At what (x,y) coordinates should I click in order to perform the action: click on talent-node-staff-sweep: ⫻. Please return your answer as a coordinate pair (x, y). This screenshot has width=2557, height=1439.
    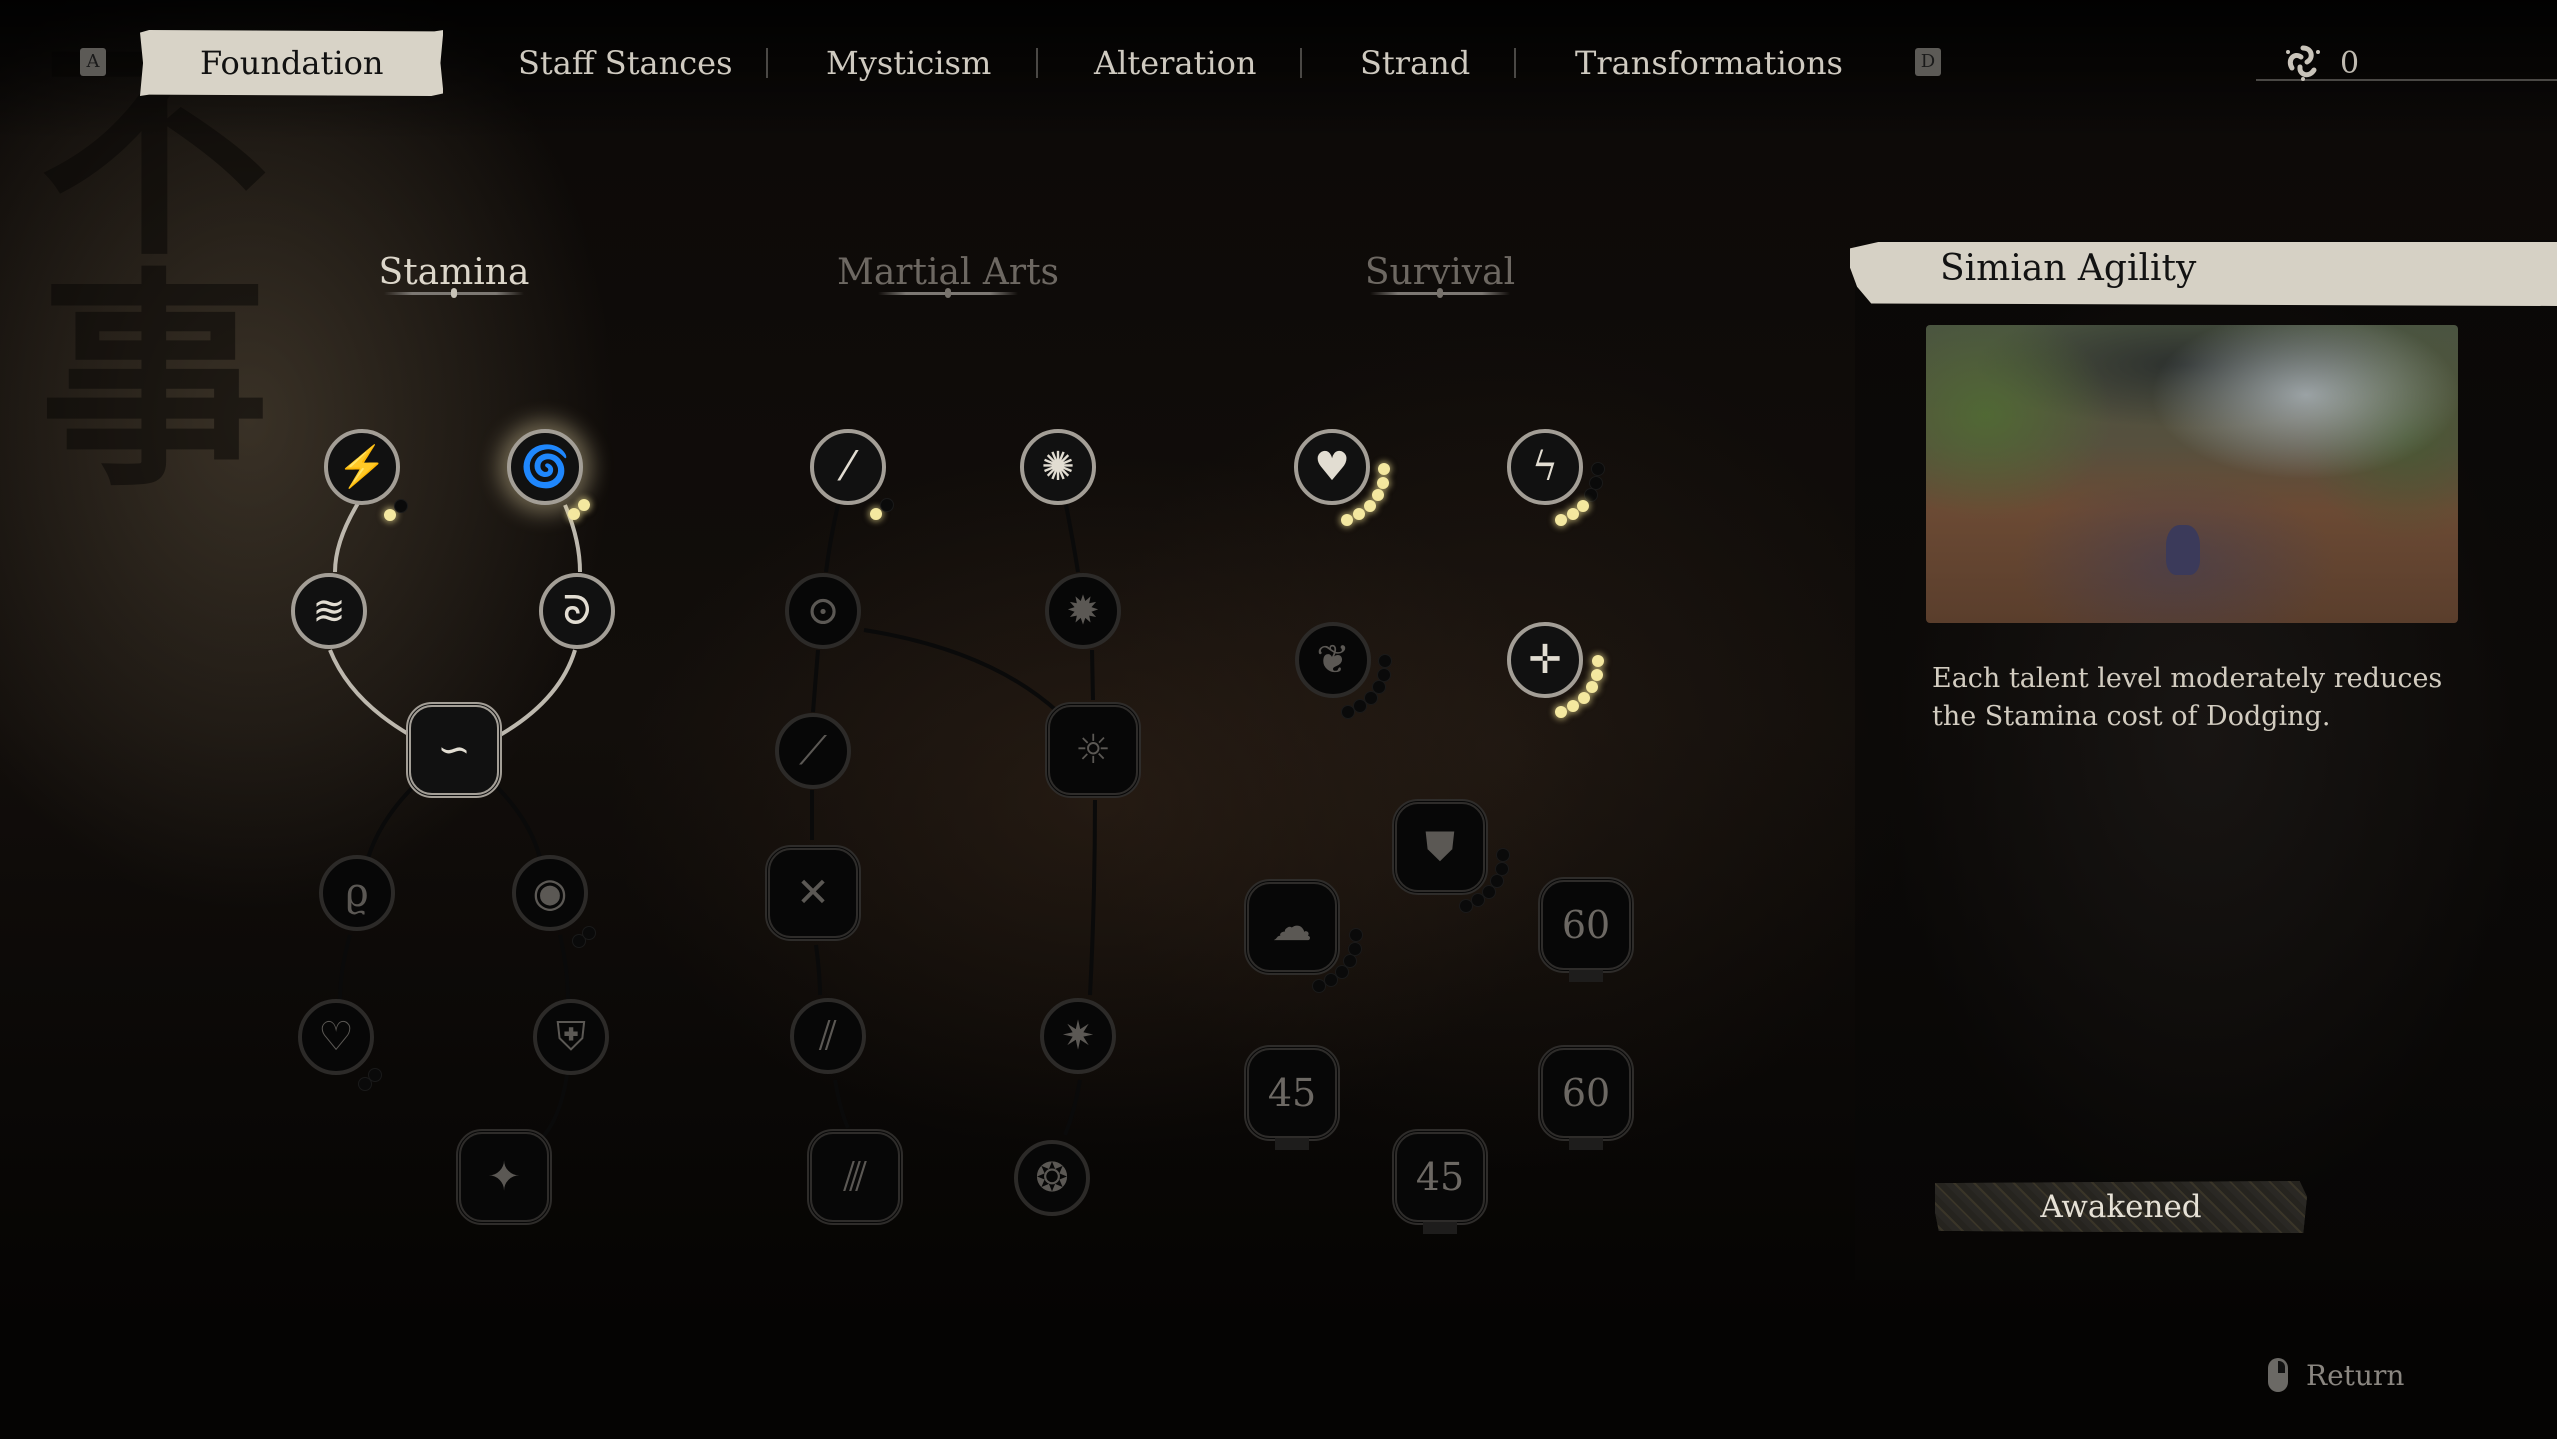
    Looking at the image, I should click on (855, 1177).